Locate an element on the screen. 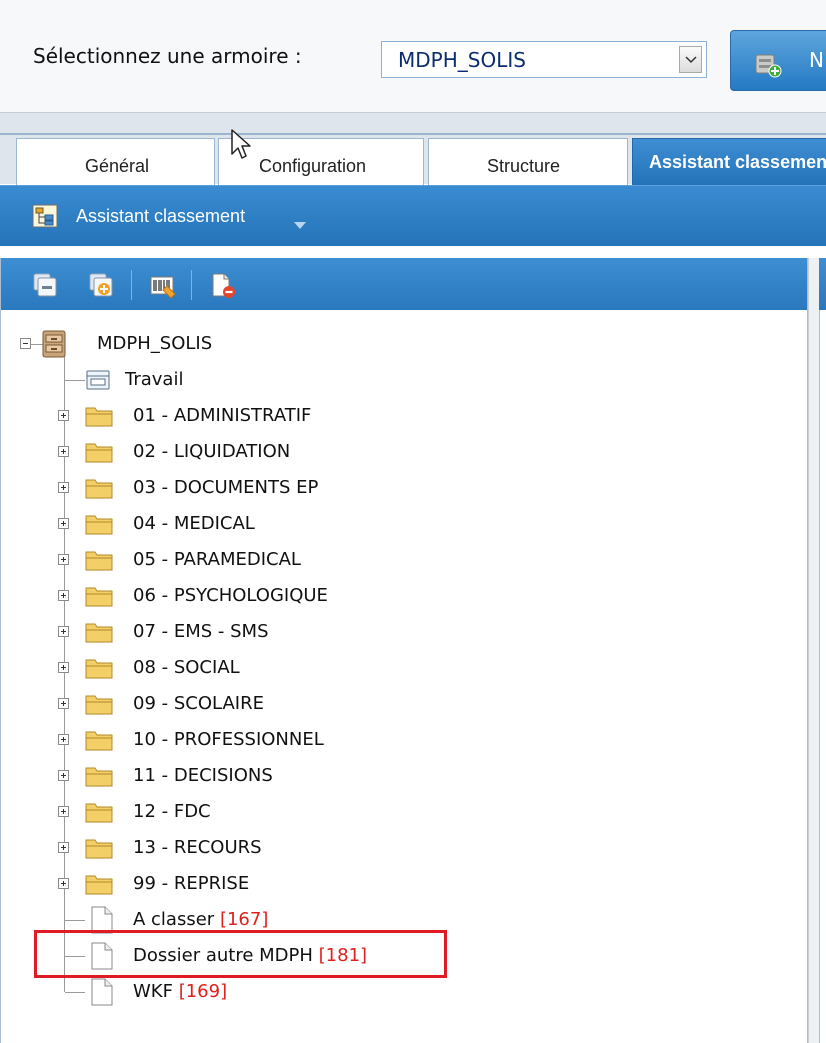 The image size is (826, 1043). tree-node-folder: 02 - LIQUIDATION is located at coordinates (404, 452).